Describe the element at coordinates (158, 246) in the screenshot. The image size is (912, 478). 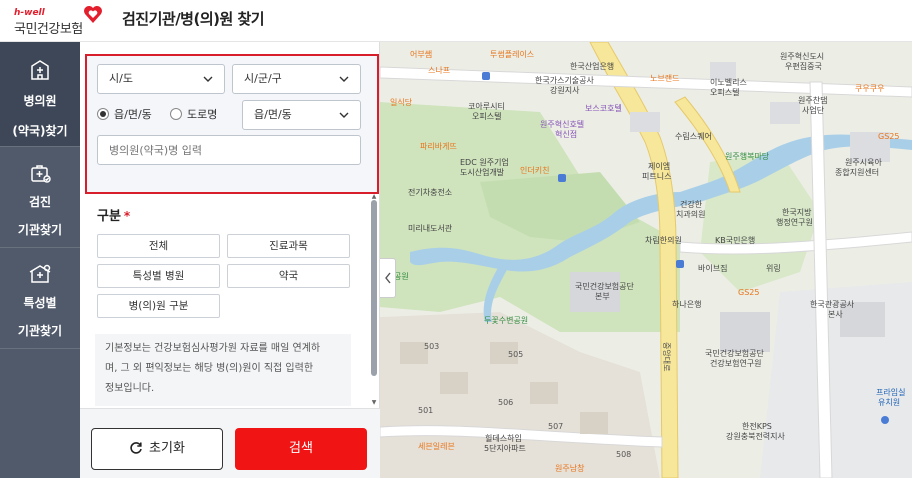
I see `category-all-button: 전체` at that location.